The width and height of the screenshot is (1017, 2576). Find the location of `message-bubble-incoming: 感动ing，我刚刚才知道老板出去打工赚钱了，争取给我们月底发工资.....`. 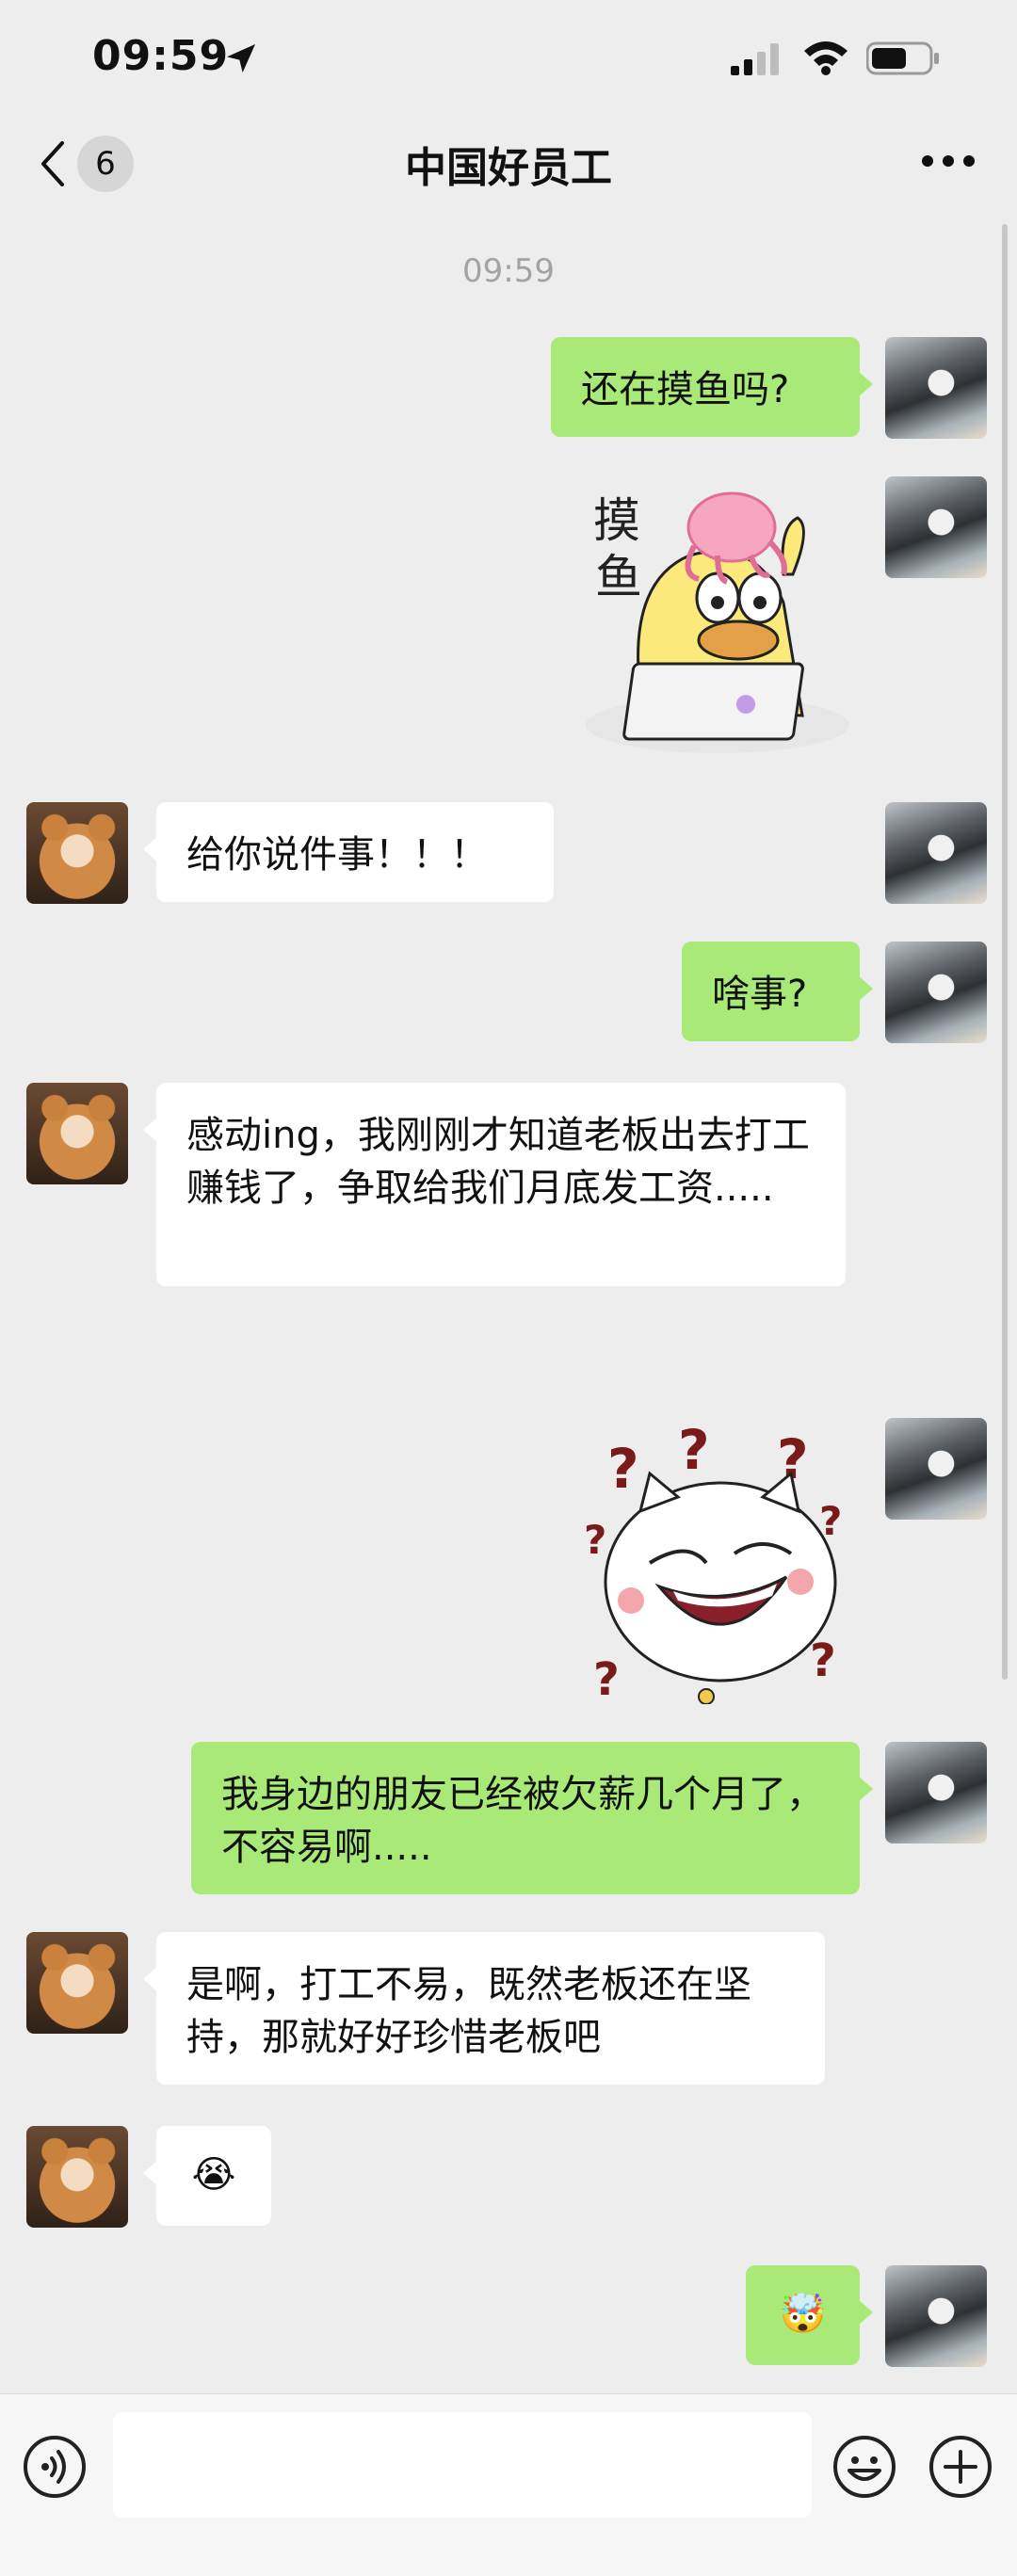

message-bubble-incoming: 感动ing，我刚刚才知道老板出去打工赚钱了，争取给我们月底发工资..... is located at coordinates (494, 1184).